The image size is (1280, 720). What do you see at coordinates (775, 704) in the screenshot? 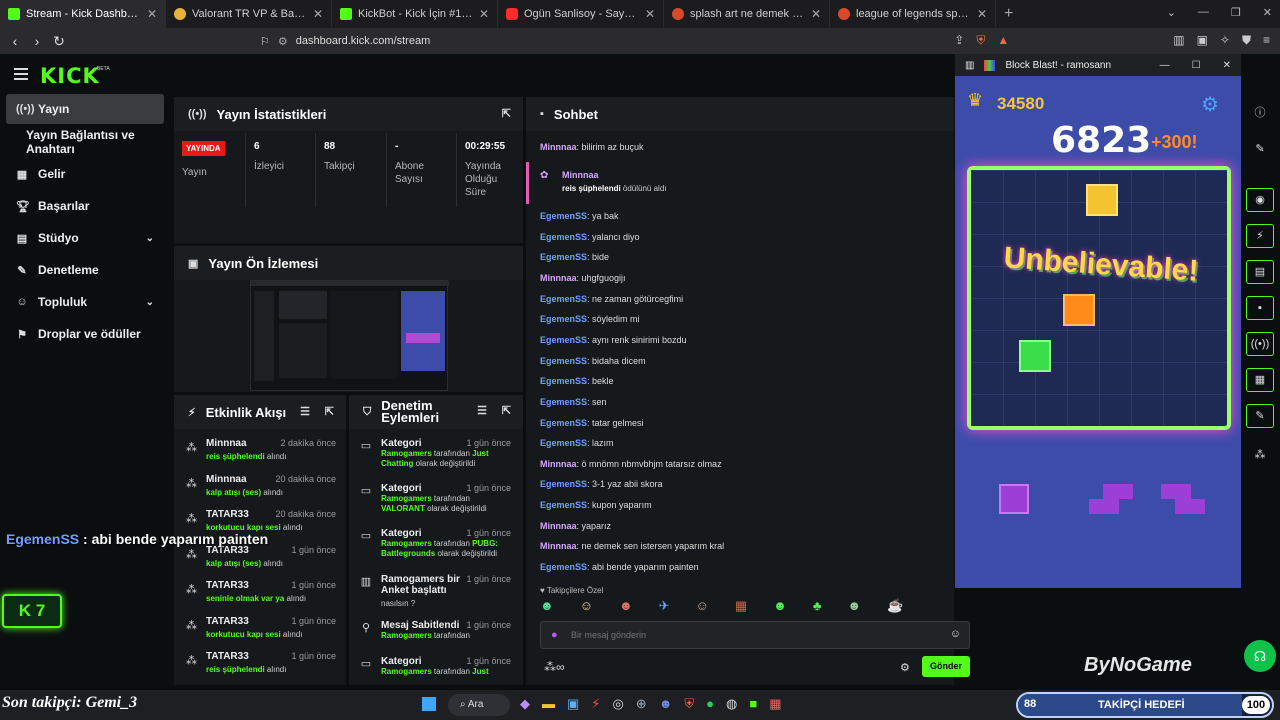
I see `game-app-icon: ▦` at bounding box center [775, 704].